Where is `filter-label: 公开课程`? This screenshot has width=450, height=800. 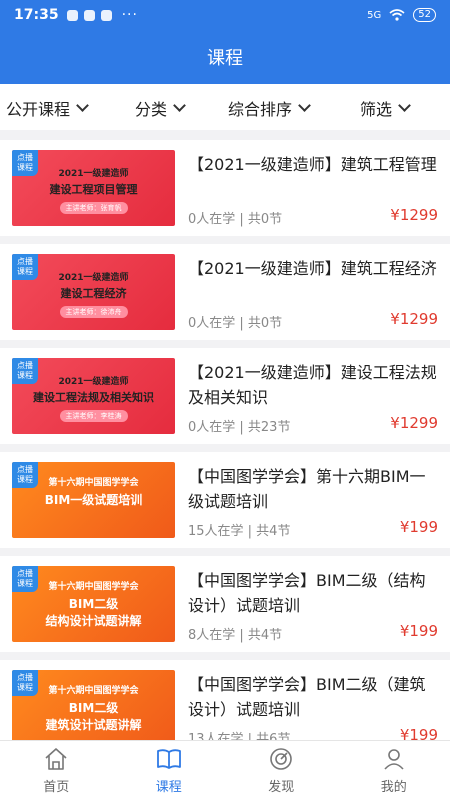
filter-label: 公开课程 is located at coordinates (38, 109).